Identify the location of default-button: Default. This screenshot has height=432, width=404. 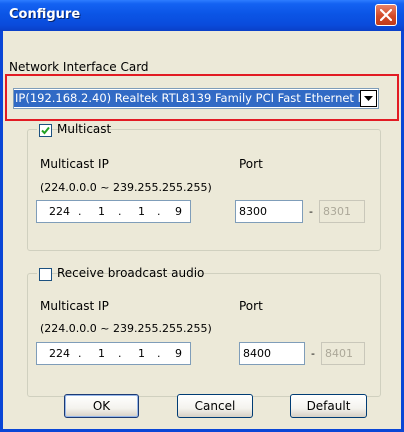
(328, 406).